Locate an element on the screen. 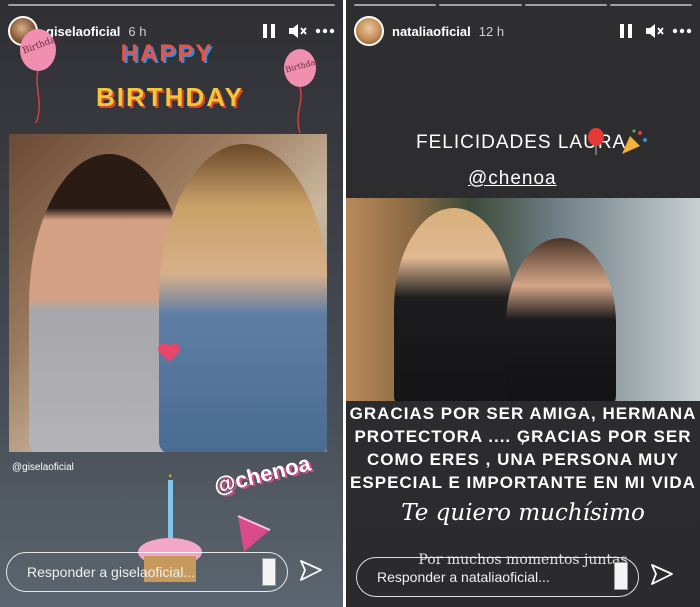 This screenshot has width=700, height=607. party-hat-icon is located at coordinates (254, 533).